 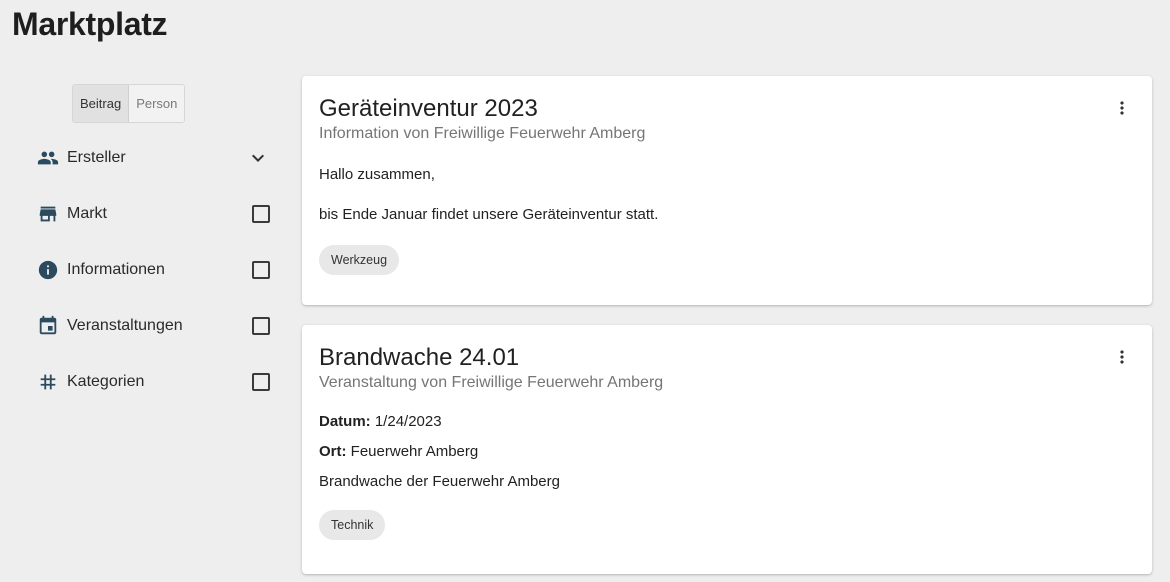 I want to click on filter-kategorien: Kategorien, so click(x=154, y=382).